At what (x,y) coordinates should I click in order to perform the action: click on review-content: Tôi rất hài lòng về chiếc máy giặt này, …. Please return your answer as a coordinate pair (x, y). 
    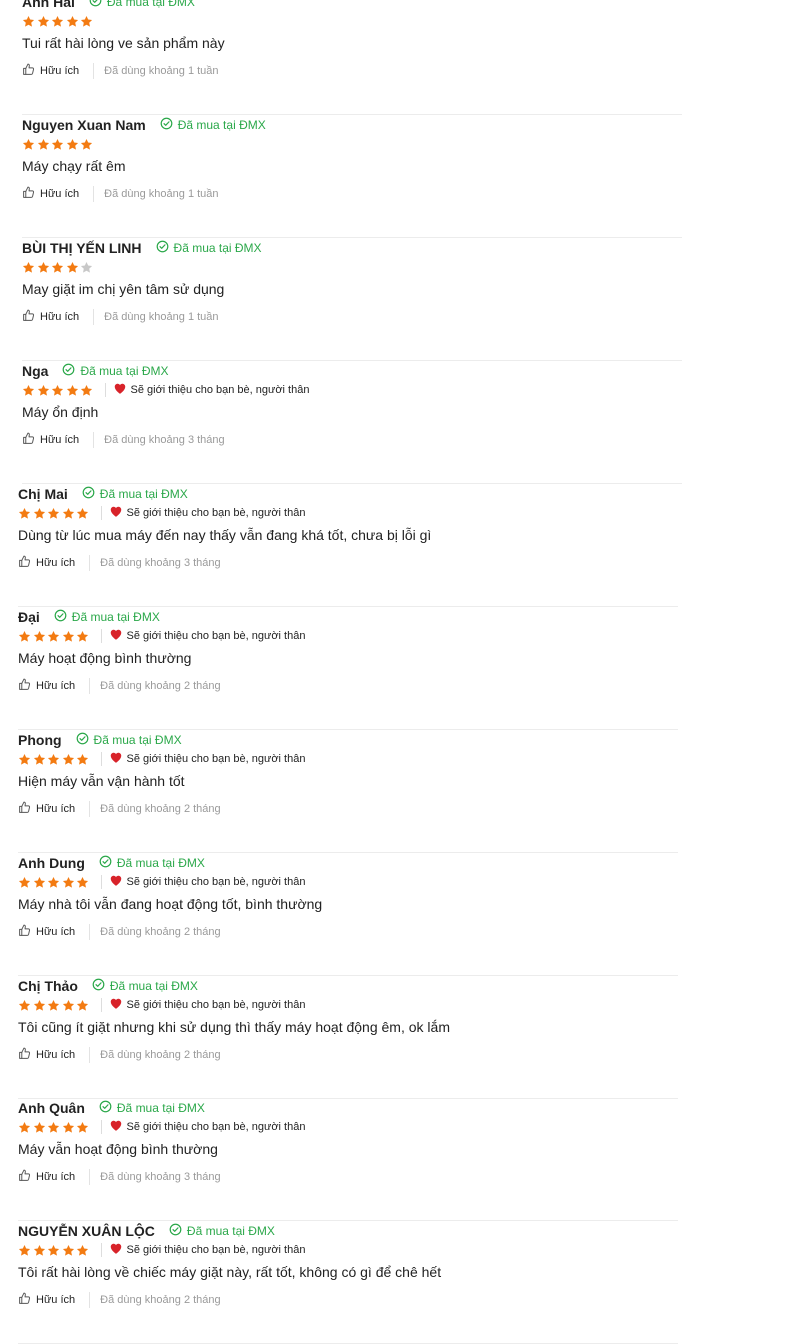
    Looking at the image, I should click on (230, 1272).